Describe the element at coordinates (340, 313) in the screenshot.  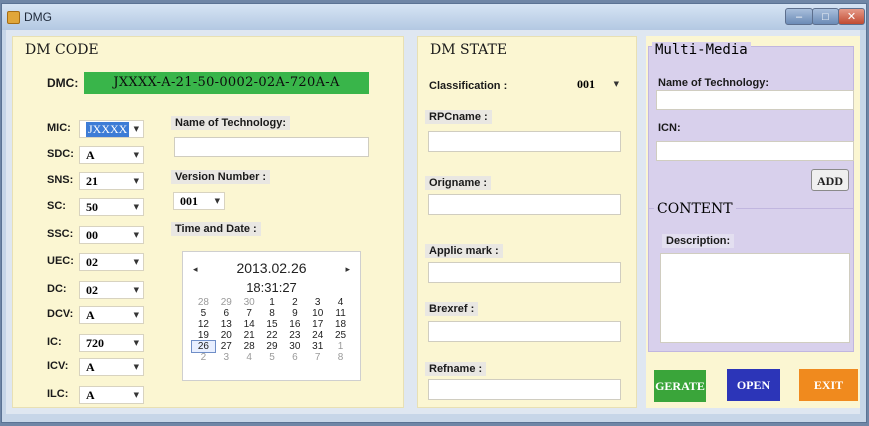
I see `calendar-day: 11` at that location.